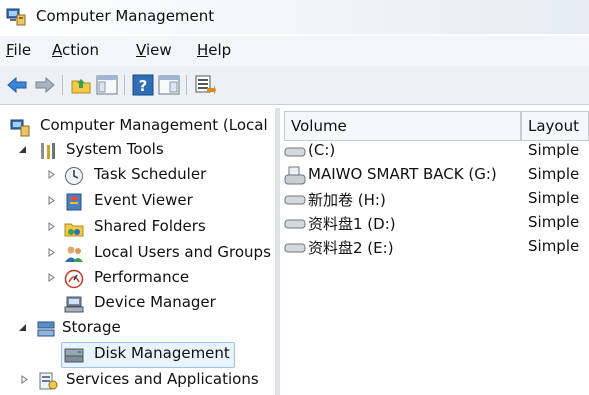 The width and height of the screenshot is (589, 395). What do you see at coordinates (74, 304) in the screenshot?
I see `device-manager-icon` at bounding box center [74, 304].